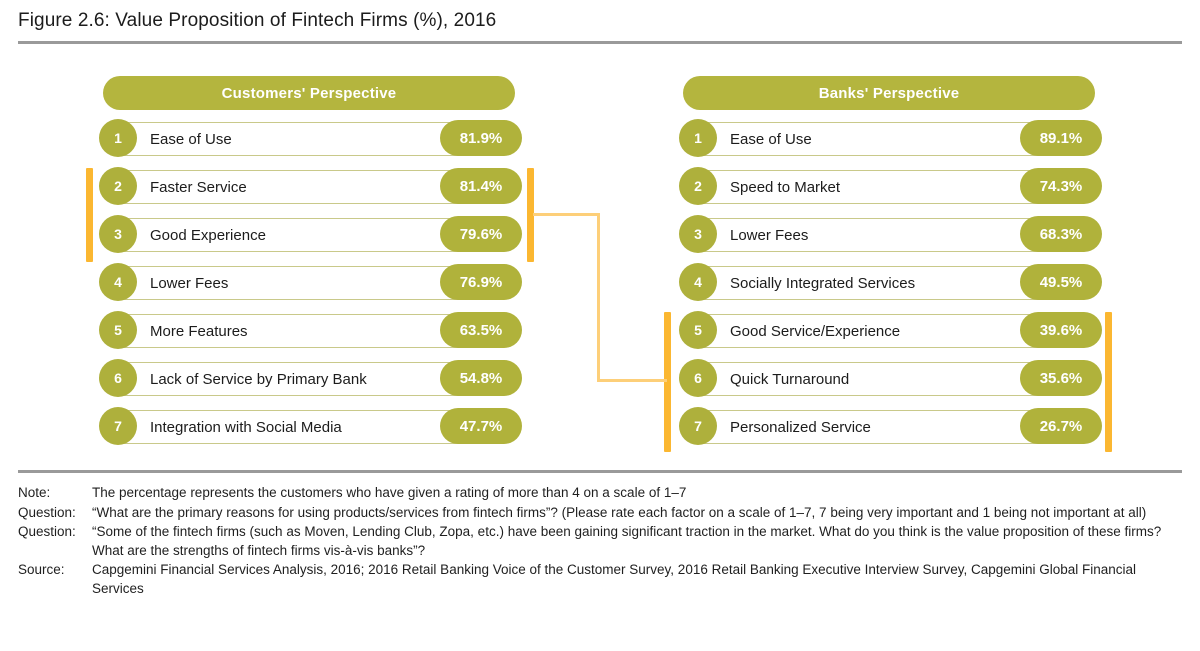  Describe the element at coordinates (208, 235) in the screenshot. I see `row-label: Good Experience` at that location.